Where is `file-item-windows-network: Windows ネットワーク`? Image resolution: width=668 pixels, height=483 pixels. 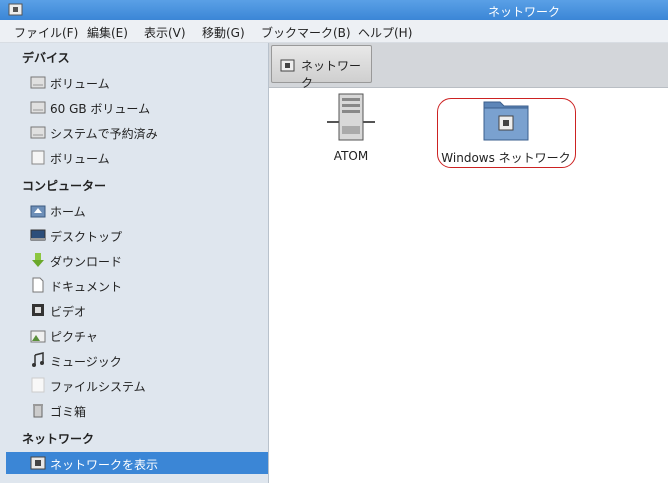
file-item-windows-network: Windows ネットワーク is located at coordinates (506, 128).